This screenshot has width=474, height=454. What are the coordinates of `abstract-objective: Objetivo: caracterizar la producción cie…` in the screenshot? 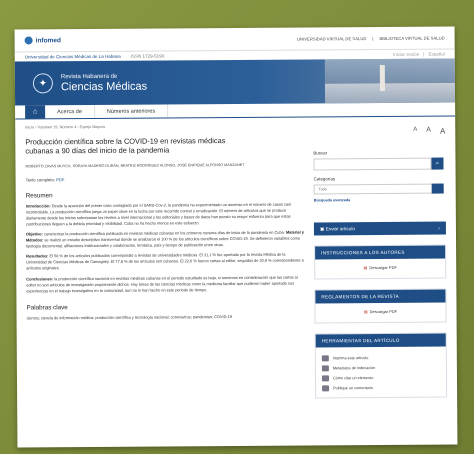 It's located at (164, 239).